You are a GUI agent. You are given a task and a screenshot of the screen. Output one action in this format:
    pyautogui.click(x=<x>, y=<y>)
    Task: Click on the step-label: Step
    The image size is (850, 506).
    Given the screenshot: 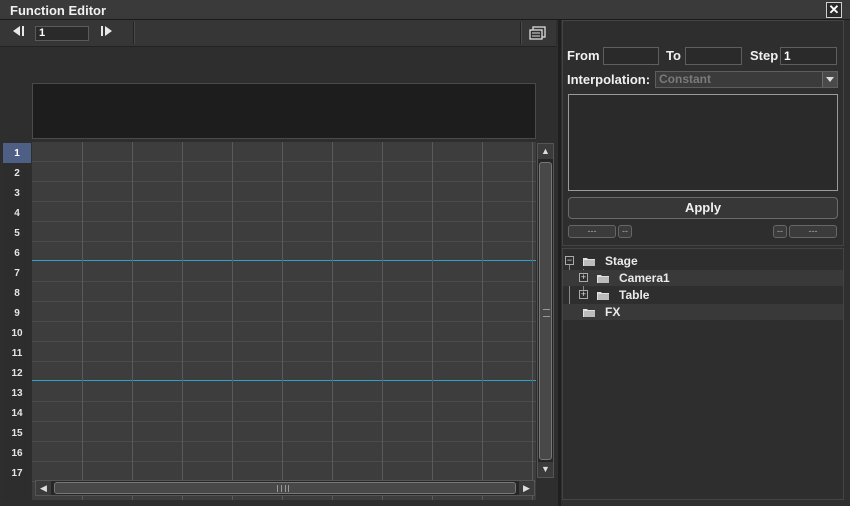 What is the action you would take?
    pyautogui.click(x=764, y=55)
    